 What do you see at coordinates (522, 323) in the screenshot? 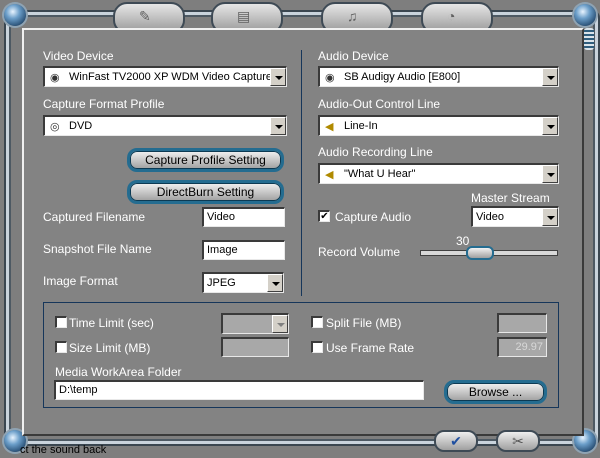
I see `split-file-input` at bounding box center [522, 323].